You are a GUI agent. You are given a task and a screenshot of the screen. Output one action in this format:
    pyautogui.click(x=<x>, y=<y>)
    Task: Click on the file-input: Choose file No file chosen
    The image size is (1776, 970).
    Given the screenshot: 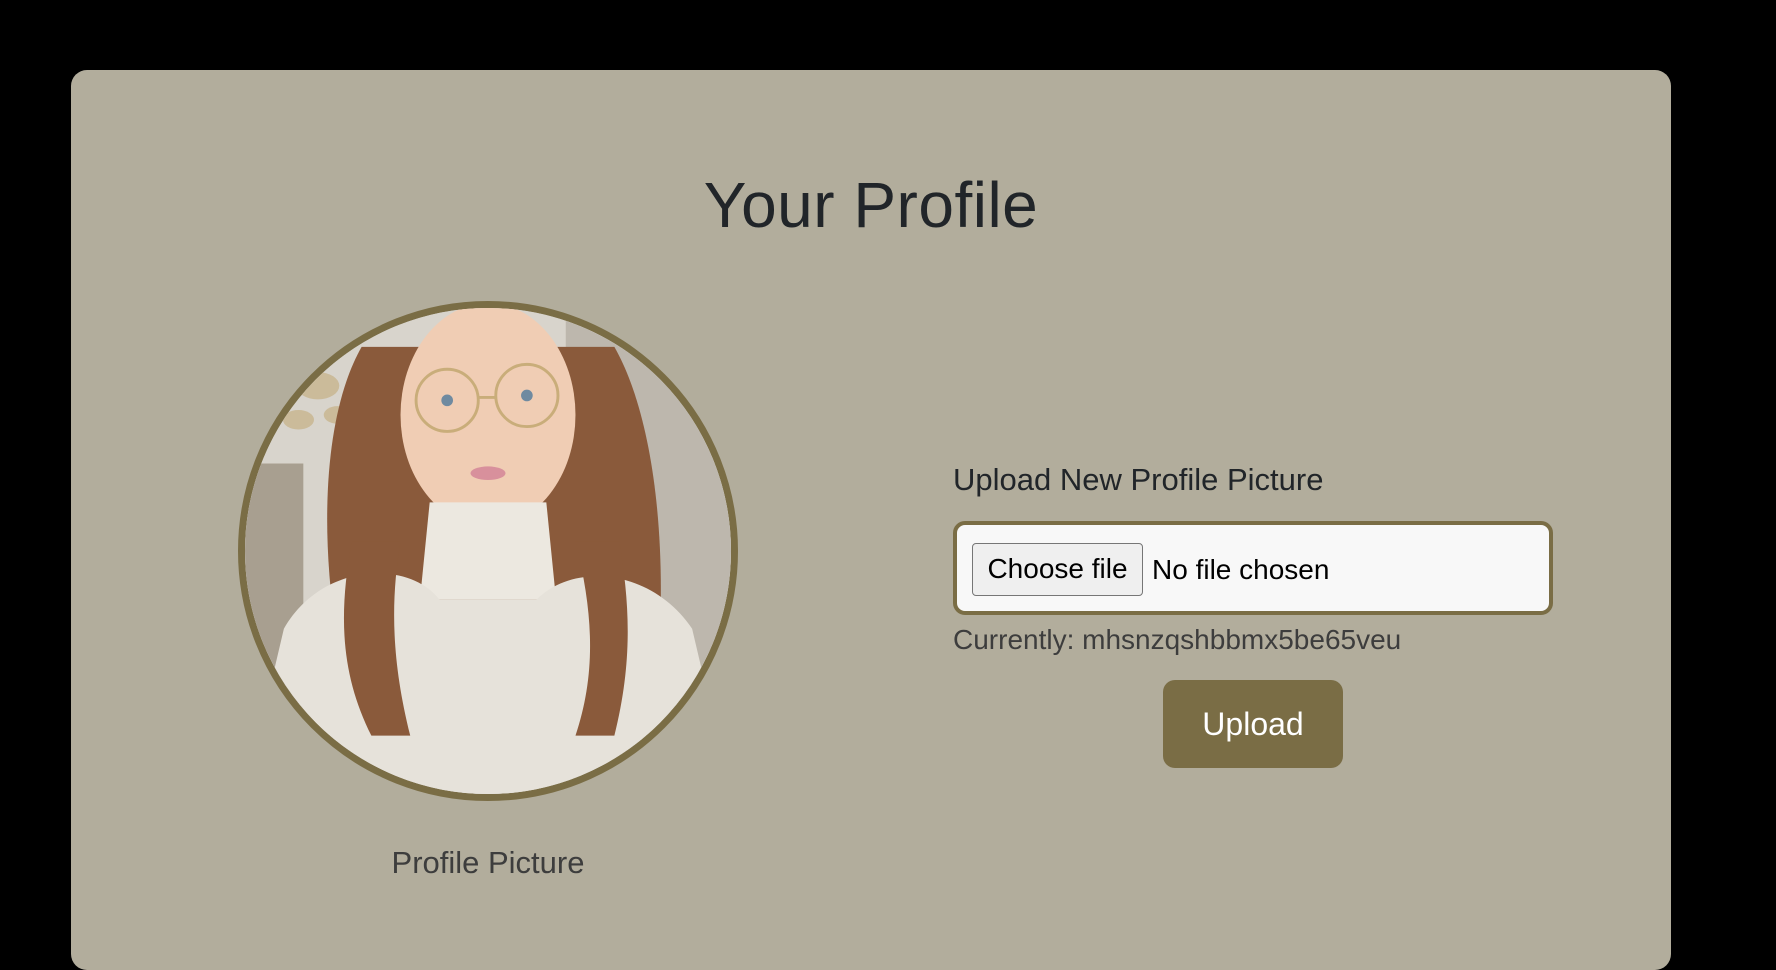 What is the action you would take?
    pyautogui.click(x=1253, y=568)
    